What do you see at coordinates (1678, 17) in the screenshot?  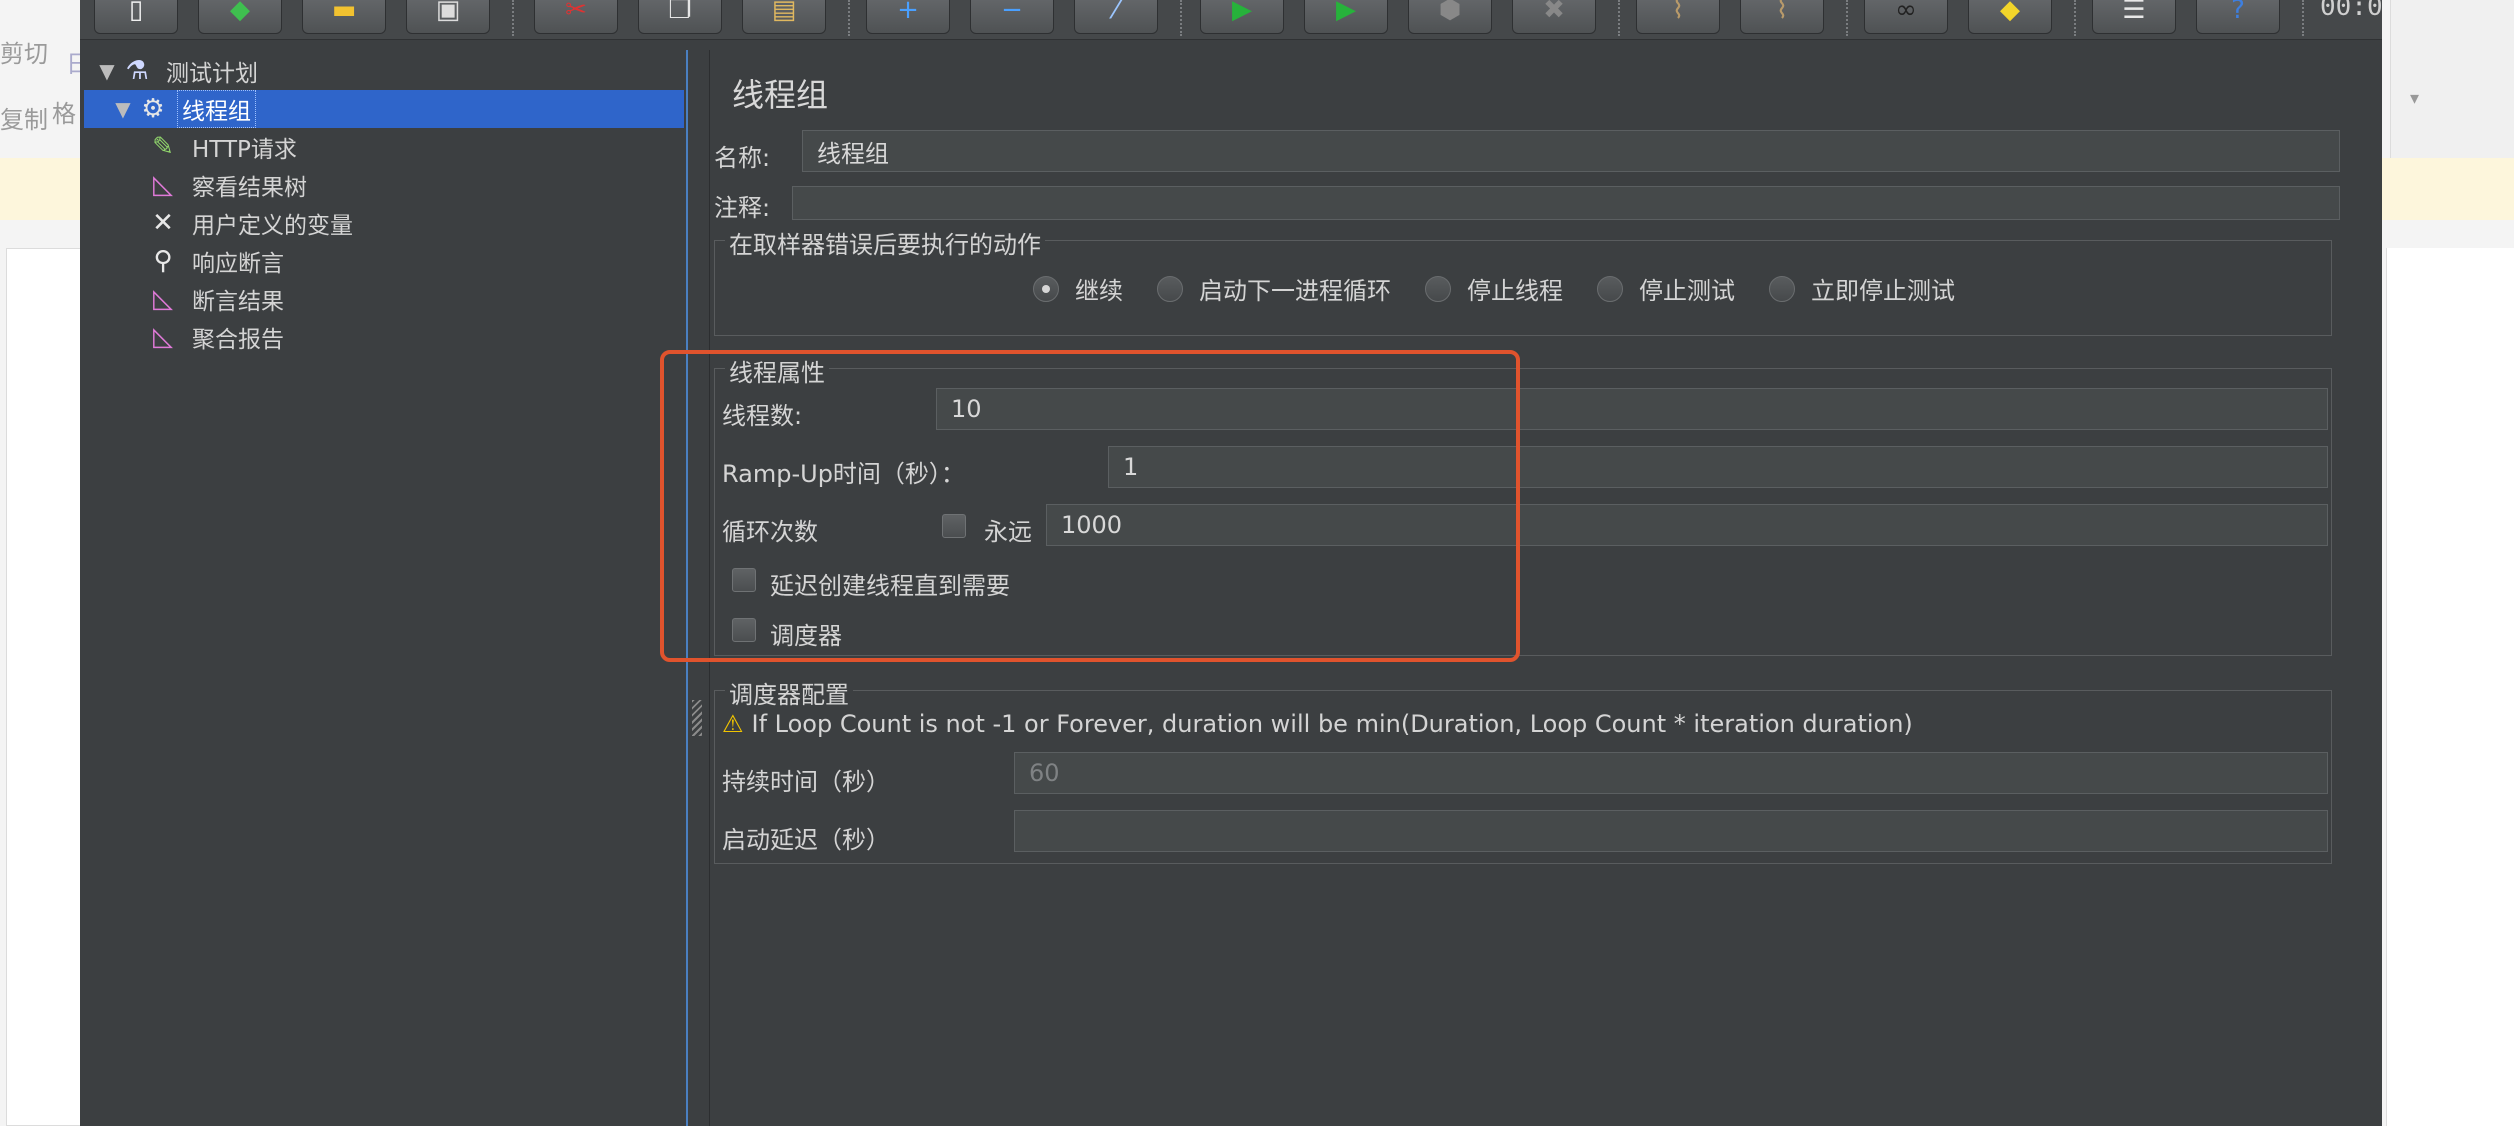 I see `clear-button: ⌇` at bounding box center [1678, 17].